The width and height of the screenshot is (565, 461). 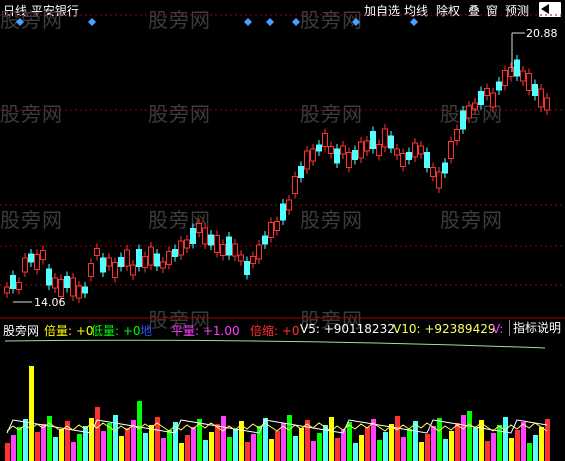 What do you see at coordinates (69, 331) in the screenshot?
I see `bei-liang-value: 倍量: +0` at bounding box center [69, 331].